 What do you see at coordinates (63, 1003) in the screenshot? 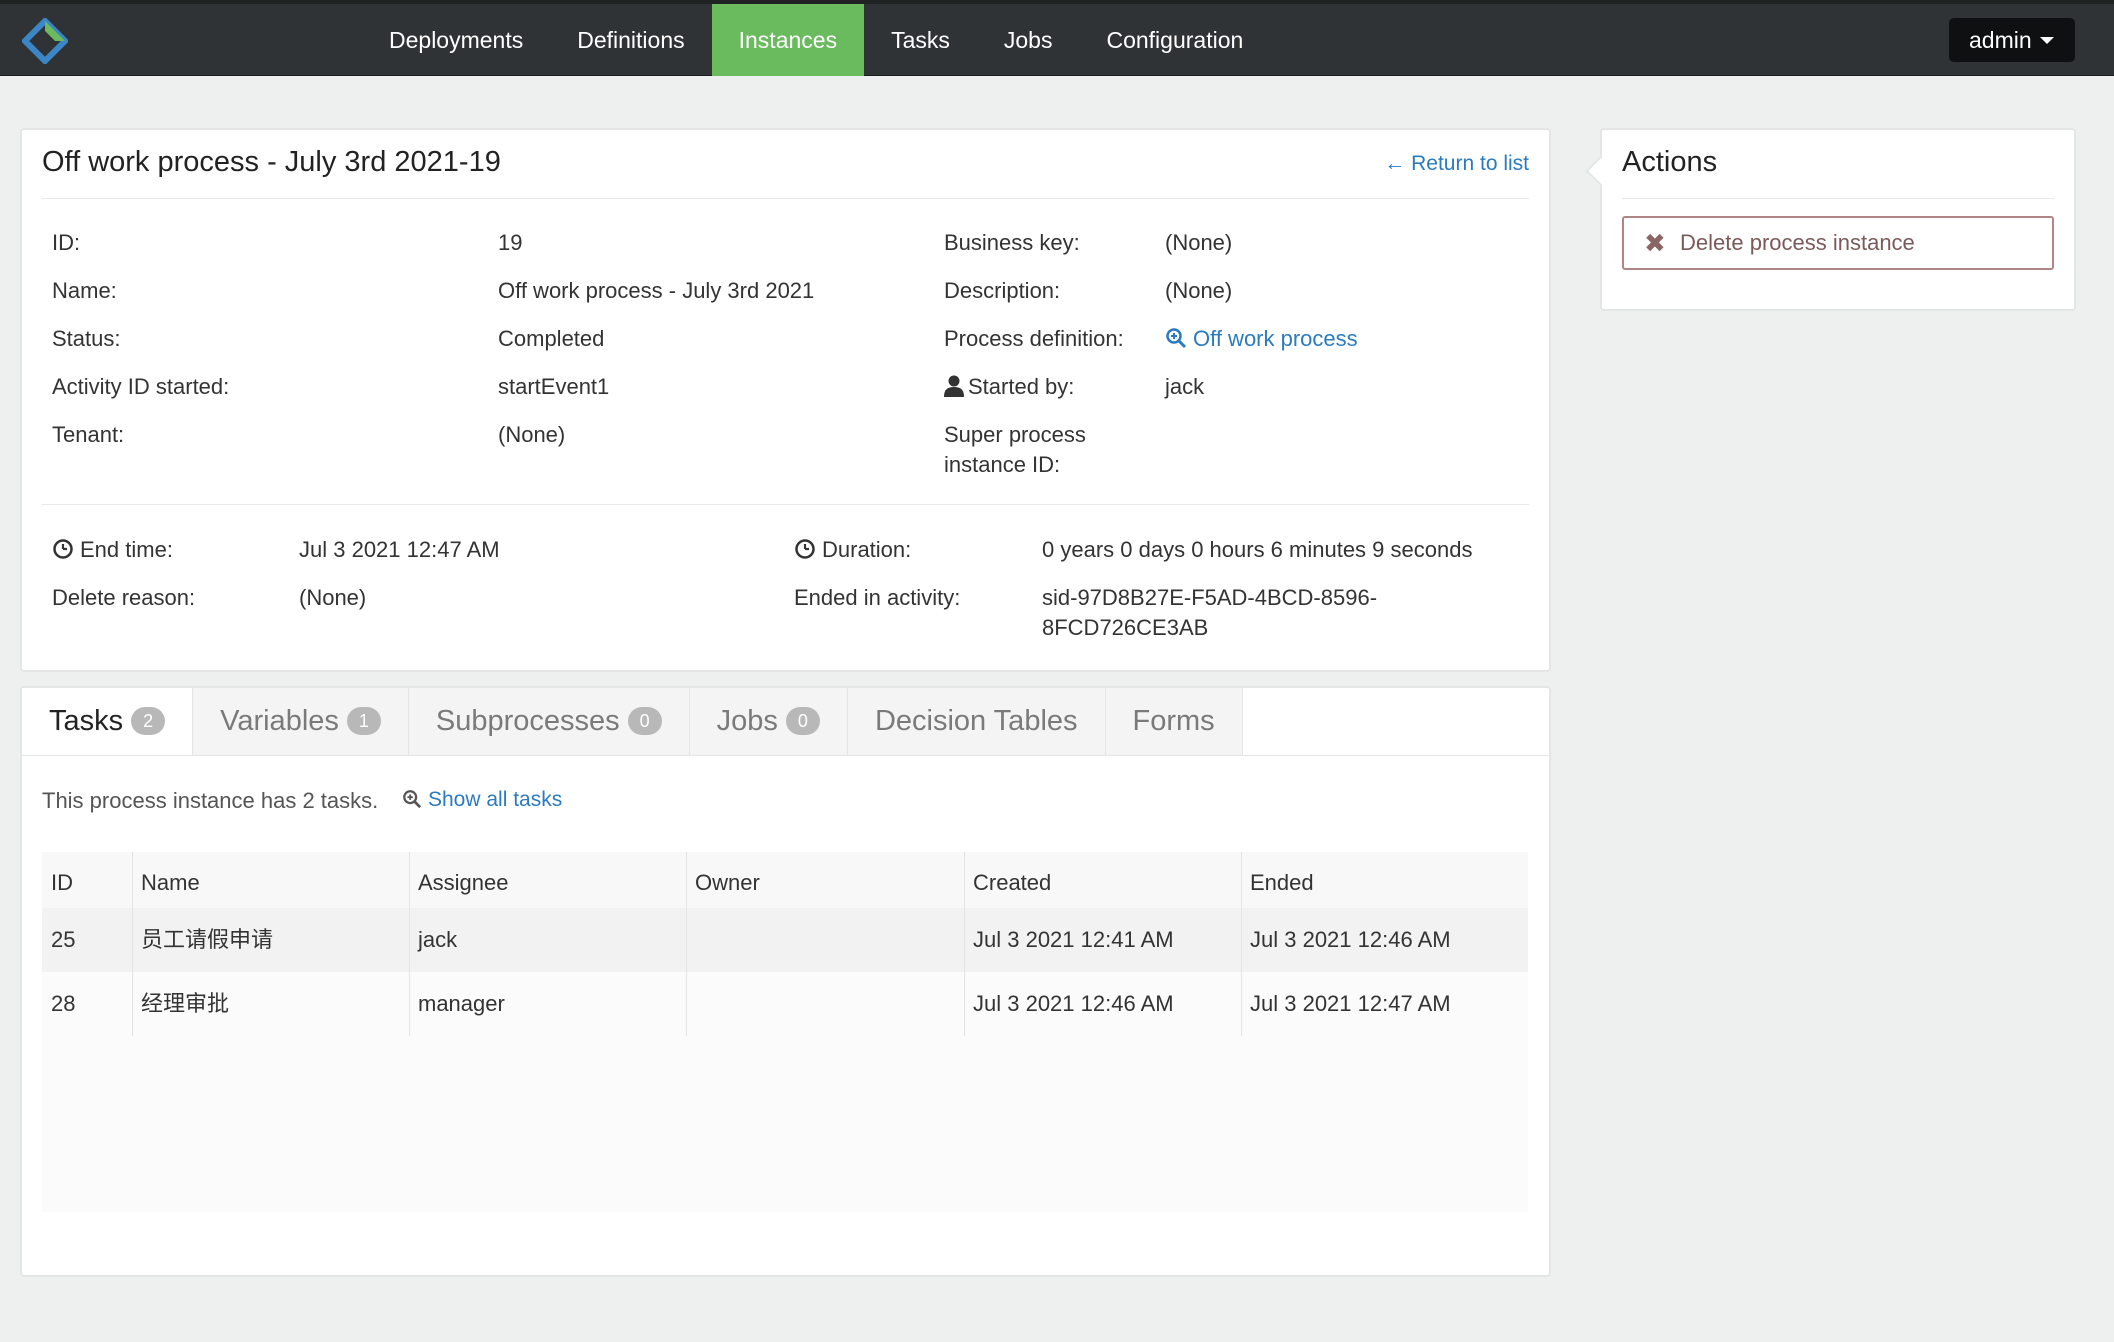
I see `task-id-cell: 28` at bounding box center [63, 1003].